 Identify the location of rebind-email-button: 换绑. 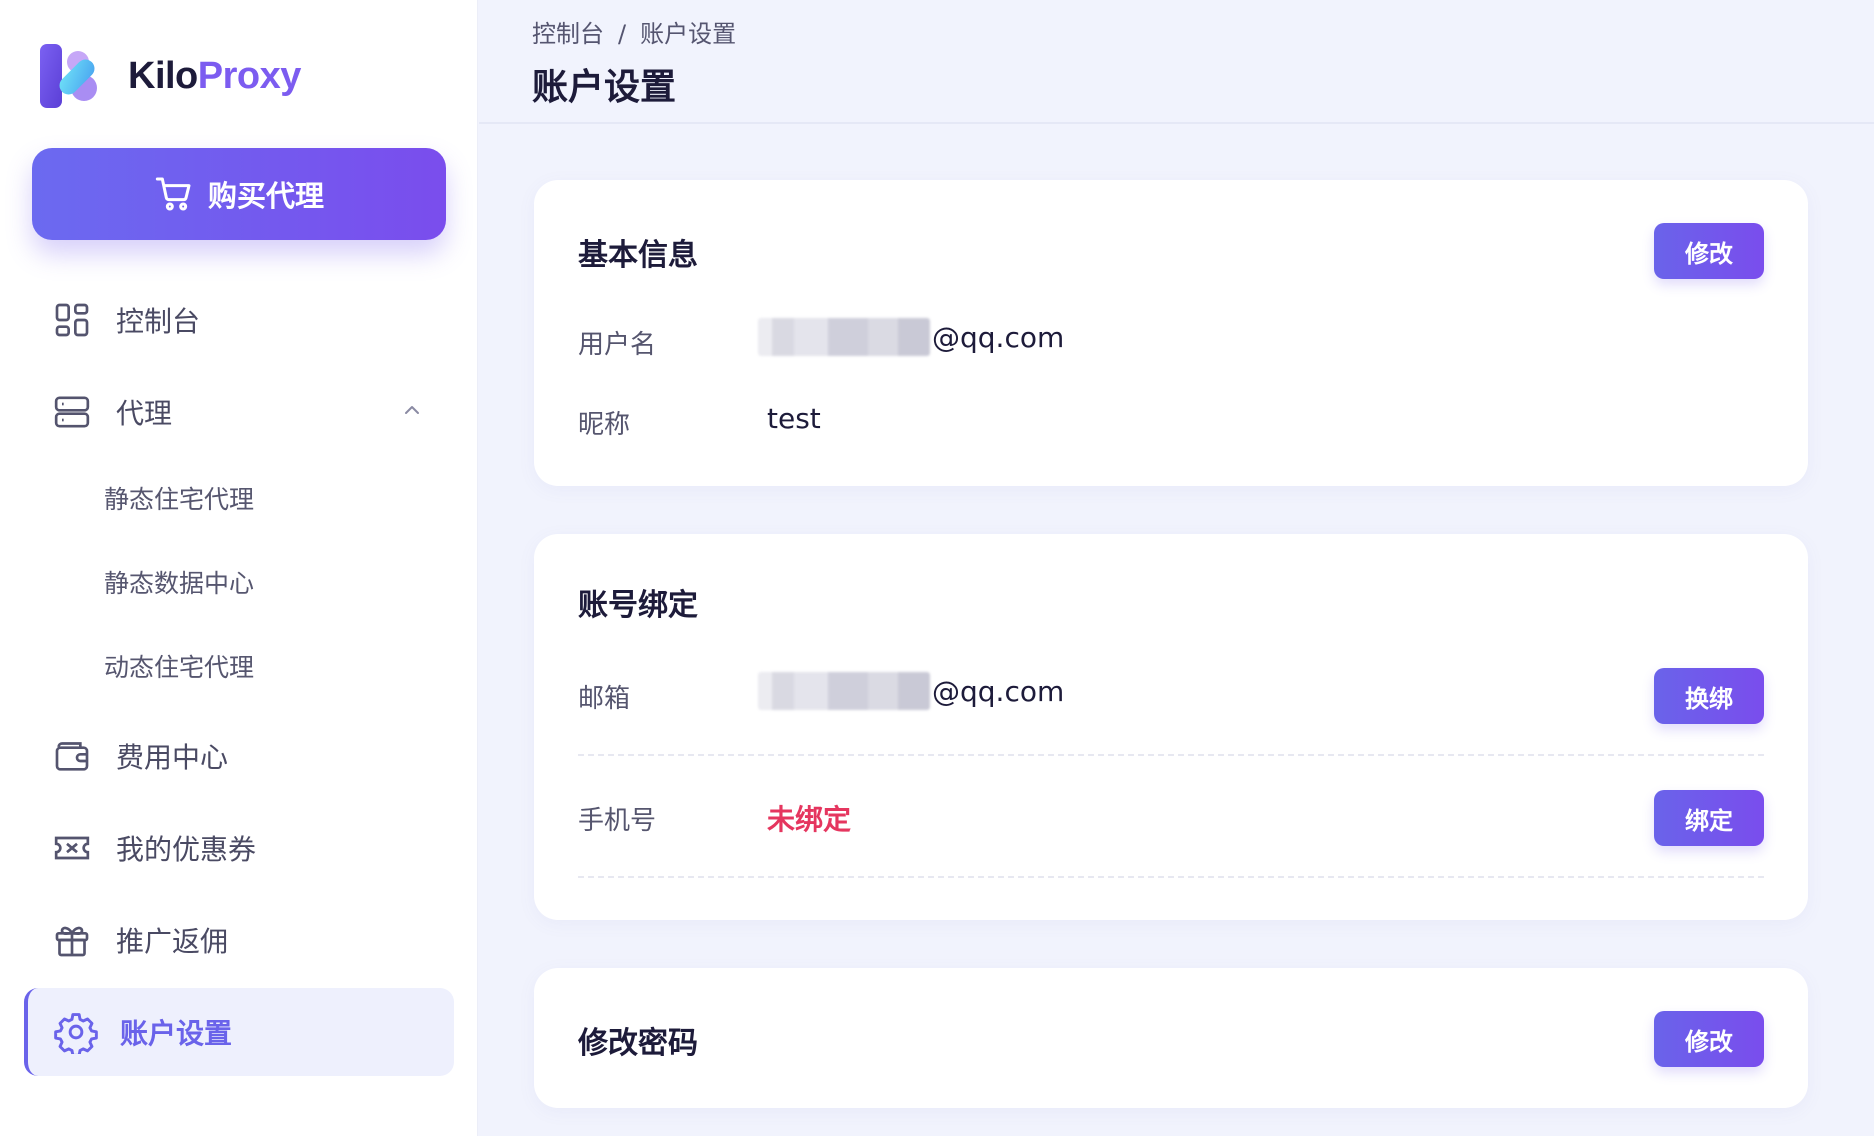
(1709, 696).